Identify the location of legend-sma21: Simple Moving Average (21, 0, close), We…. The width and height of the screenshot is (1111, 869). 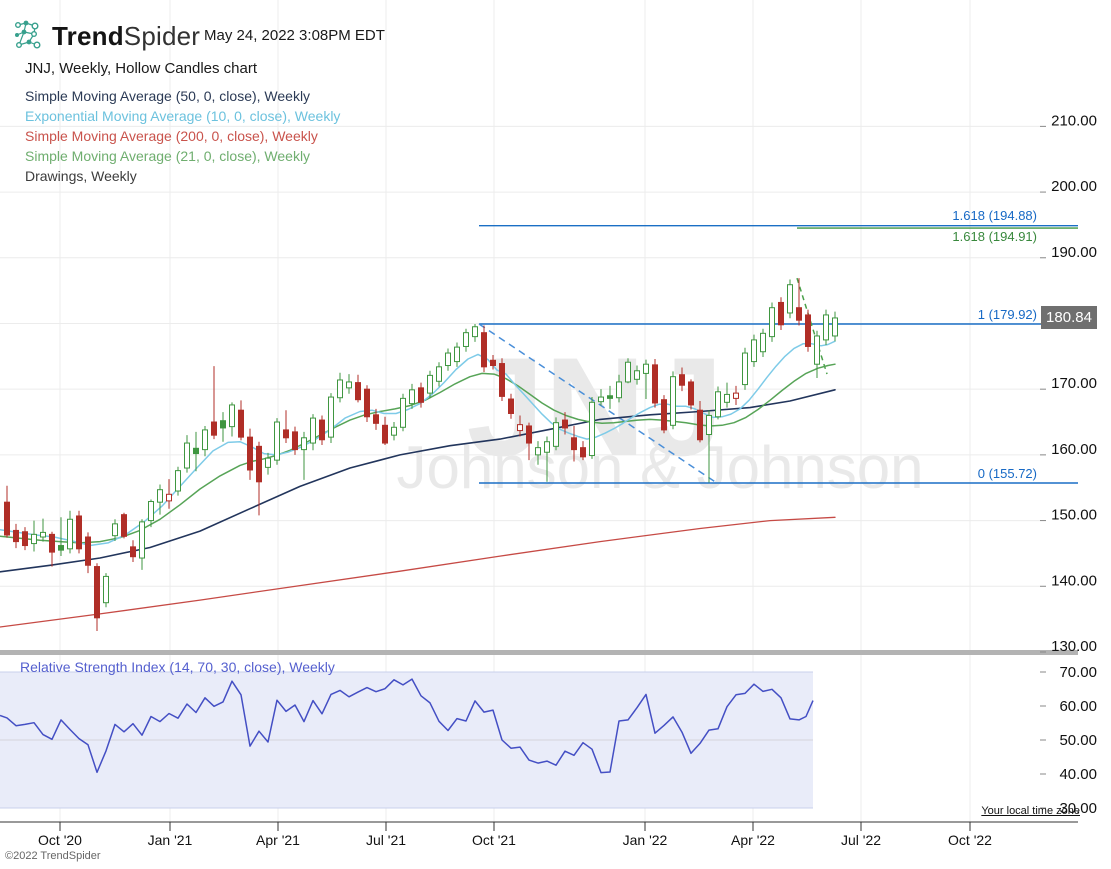
(182, 156).